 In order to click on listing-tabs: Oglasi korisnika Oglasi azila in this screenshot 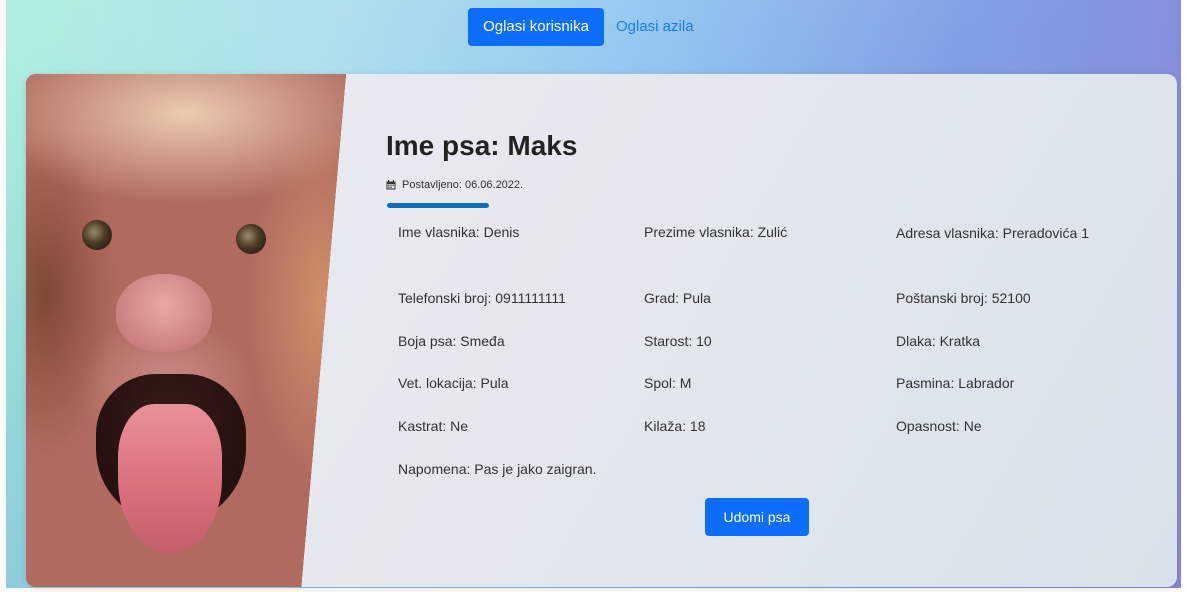, I will do `click(587, 27)`.